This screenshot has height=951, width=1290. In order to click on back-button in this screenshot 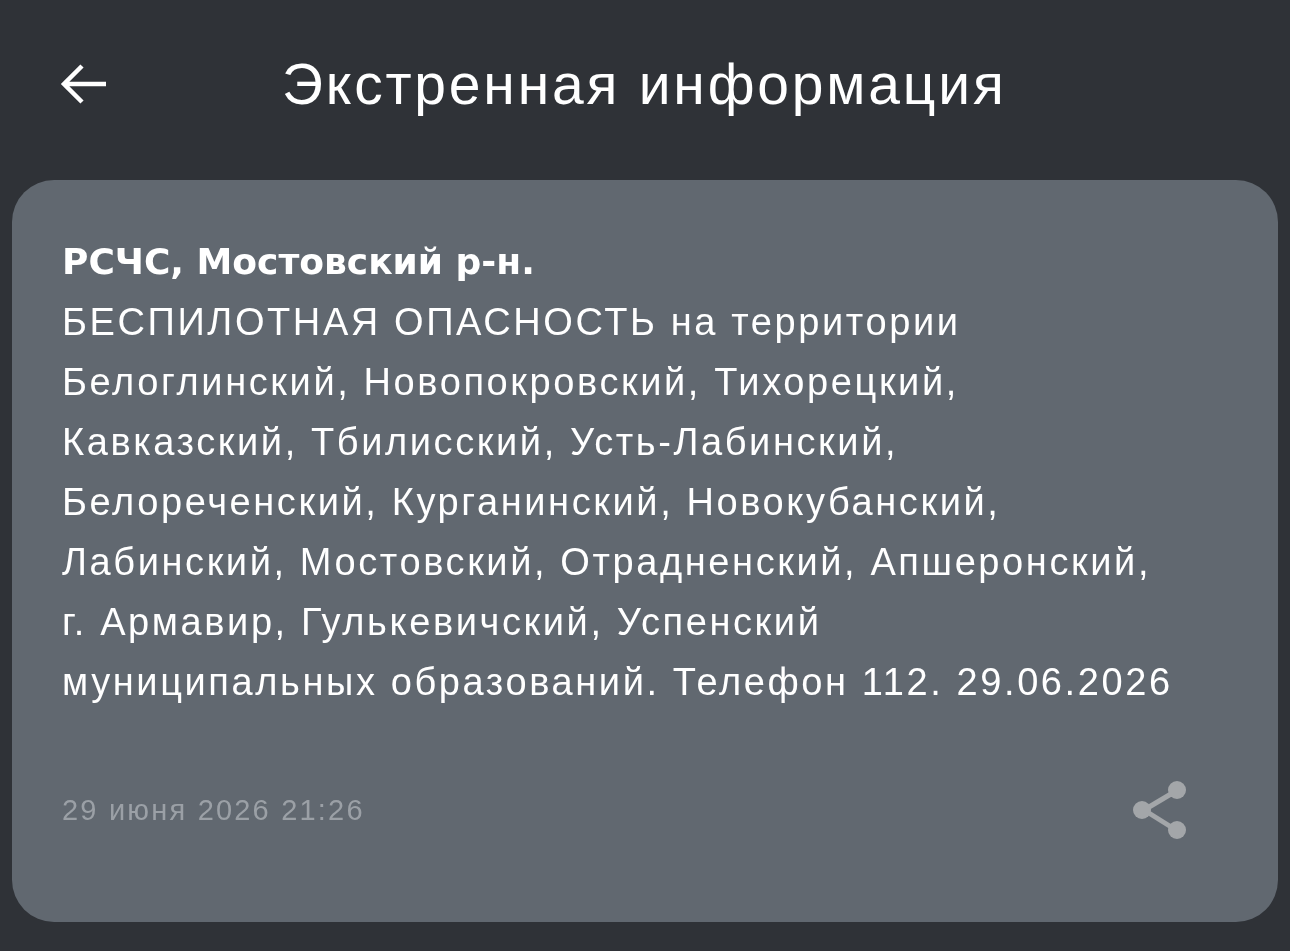, I will do `click(84, 84)`.